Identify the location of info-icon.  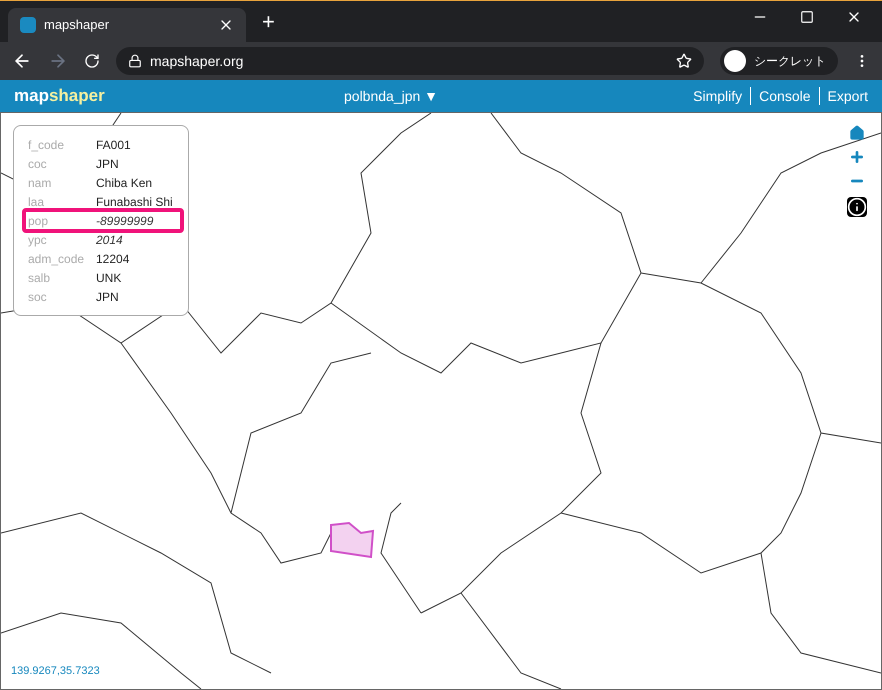
(857, 207).